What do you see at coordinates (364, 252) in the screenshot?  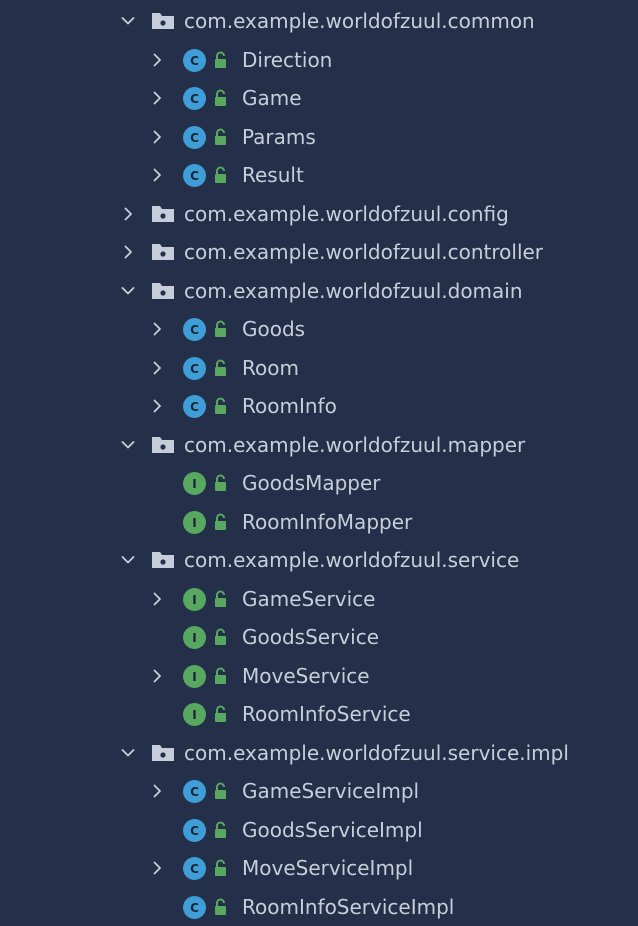 I see `package-name: com.example.worldofzuul.controller` at bounding box center [364, 252].